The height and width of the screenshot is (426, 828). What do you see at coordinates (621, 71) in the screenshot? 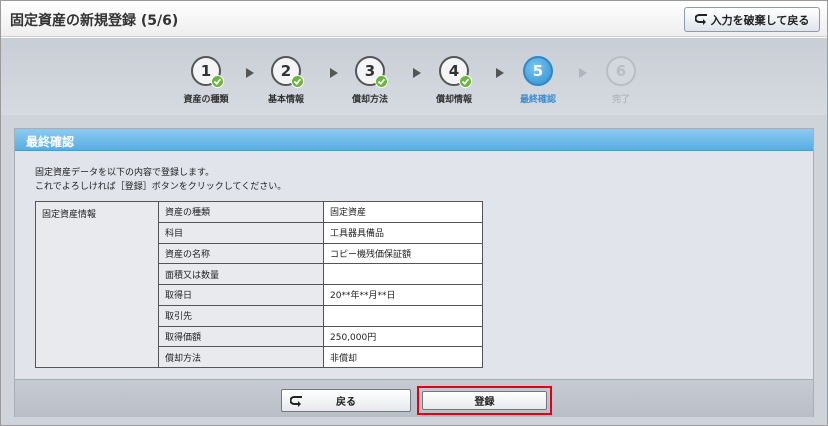
I see `step-number: 6` at bounding box center [621, 71].